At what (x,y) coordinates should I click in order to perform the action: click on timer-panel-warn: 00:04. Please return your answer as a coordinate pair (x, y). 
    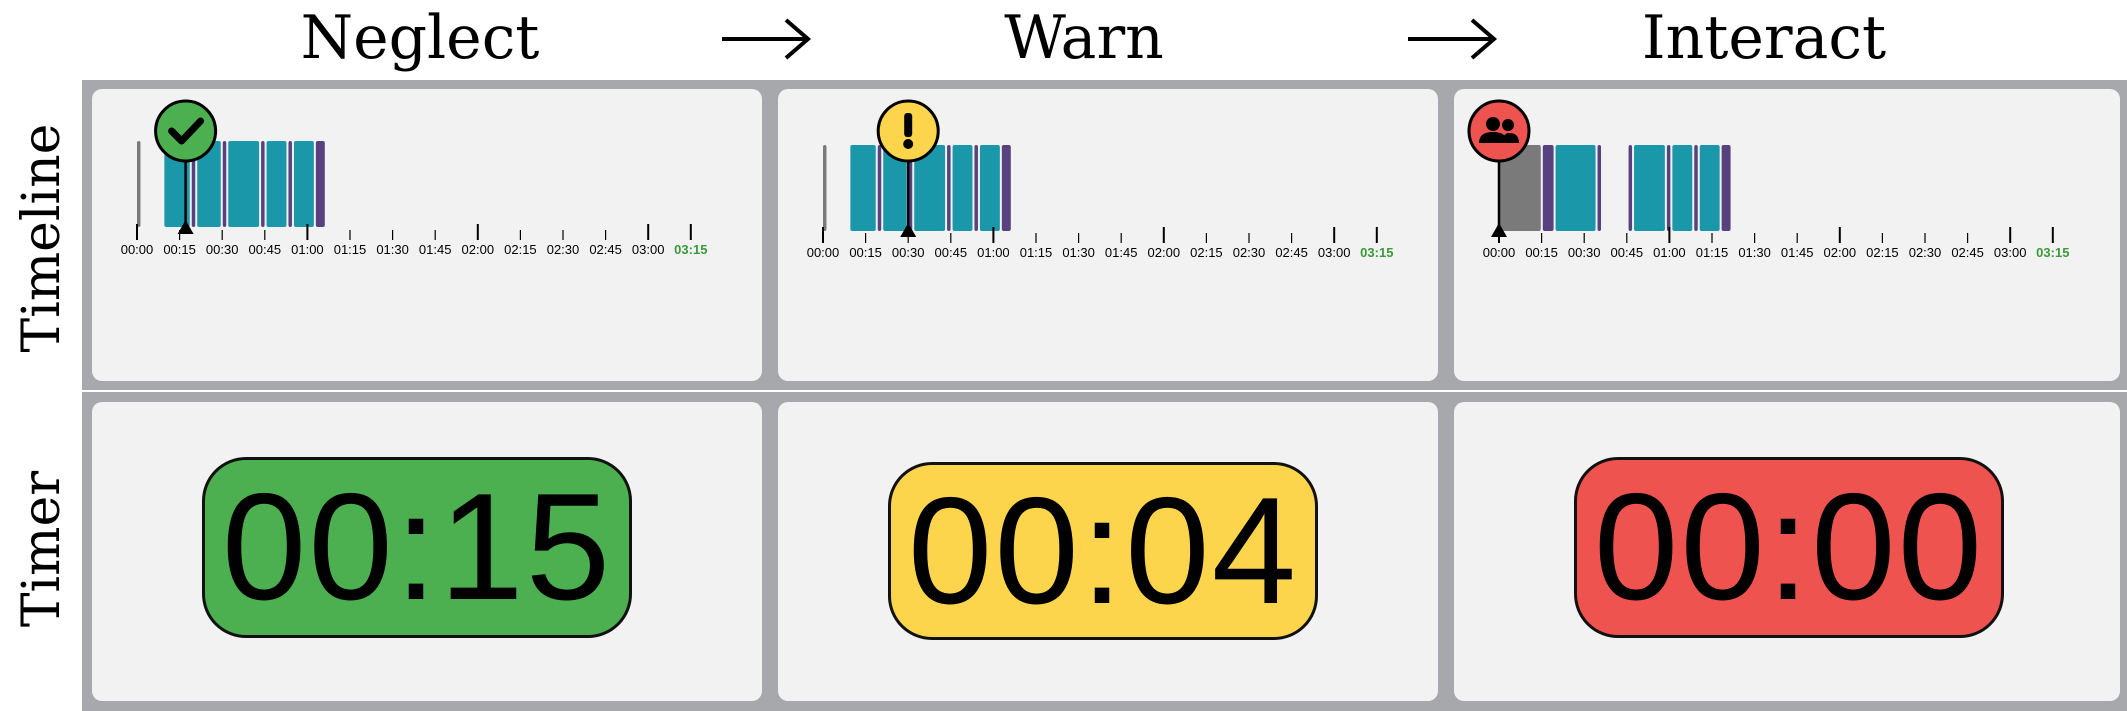
    Looking at the image, I should click on (1108, 551).